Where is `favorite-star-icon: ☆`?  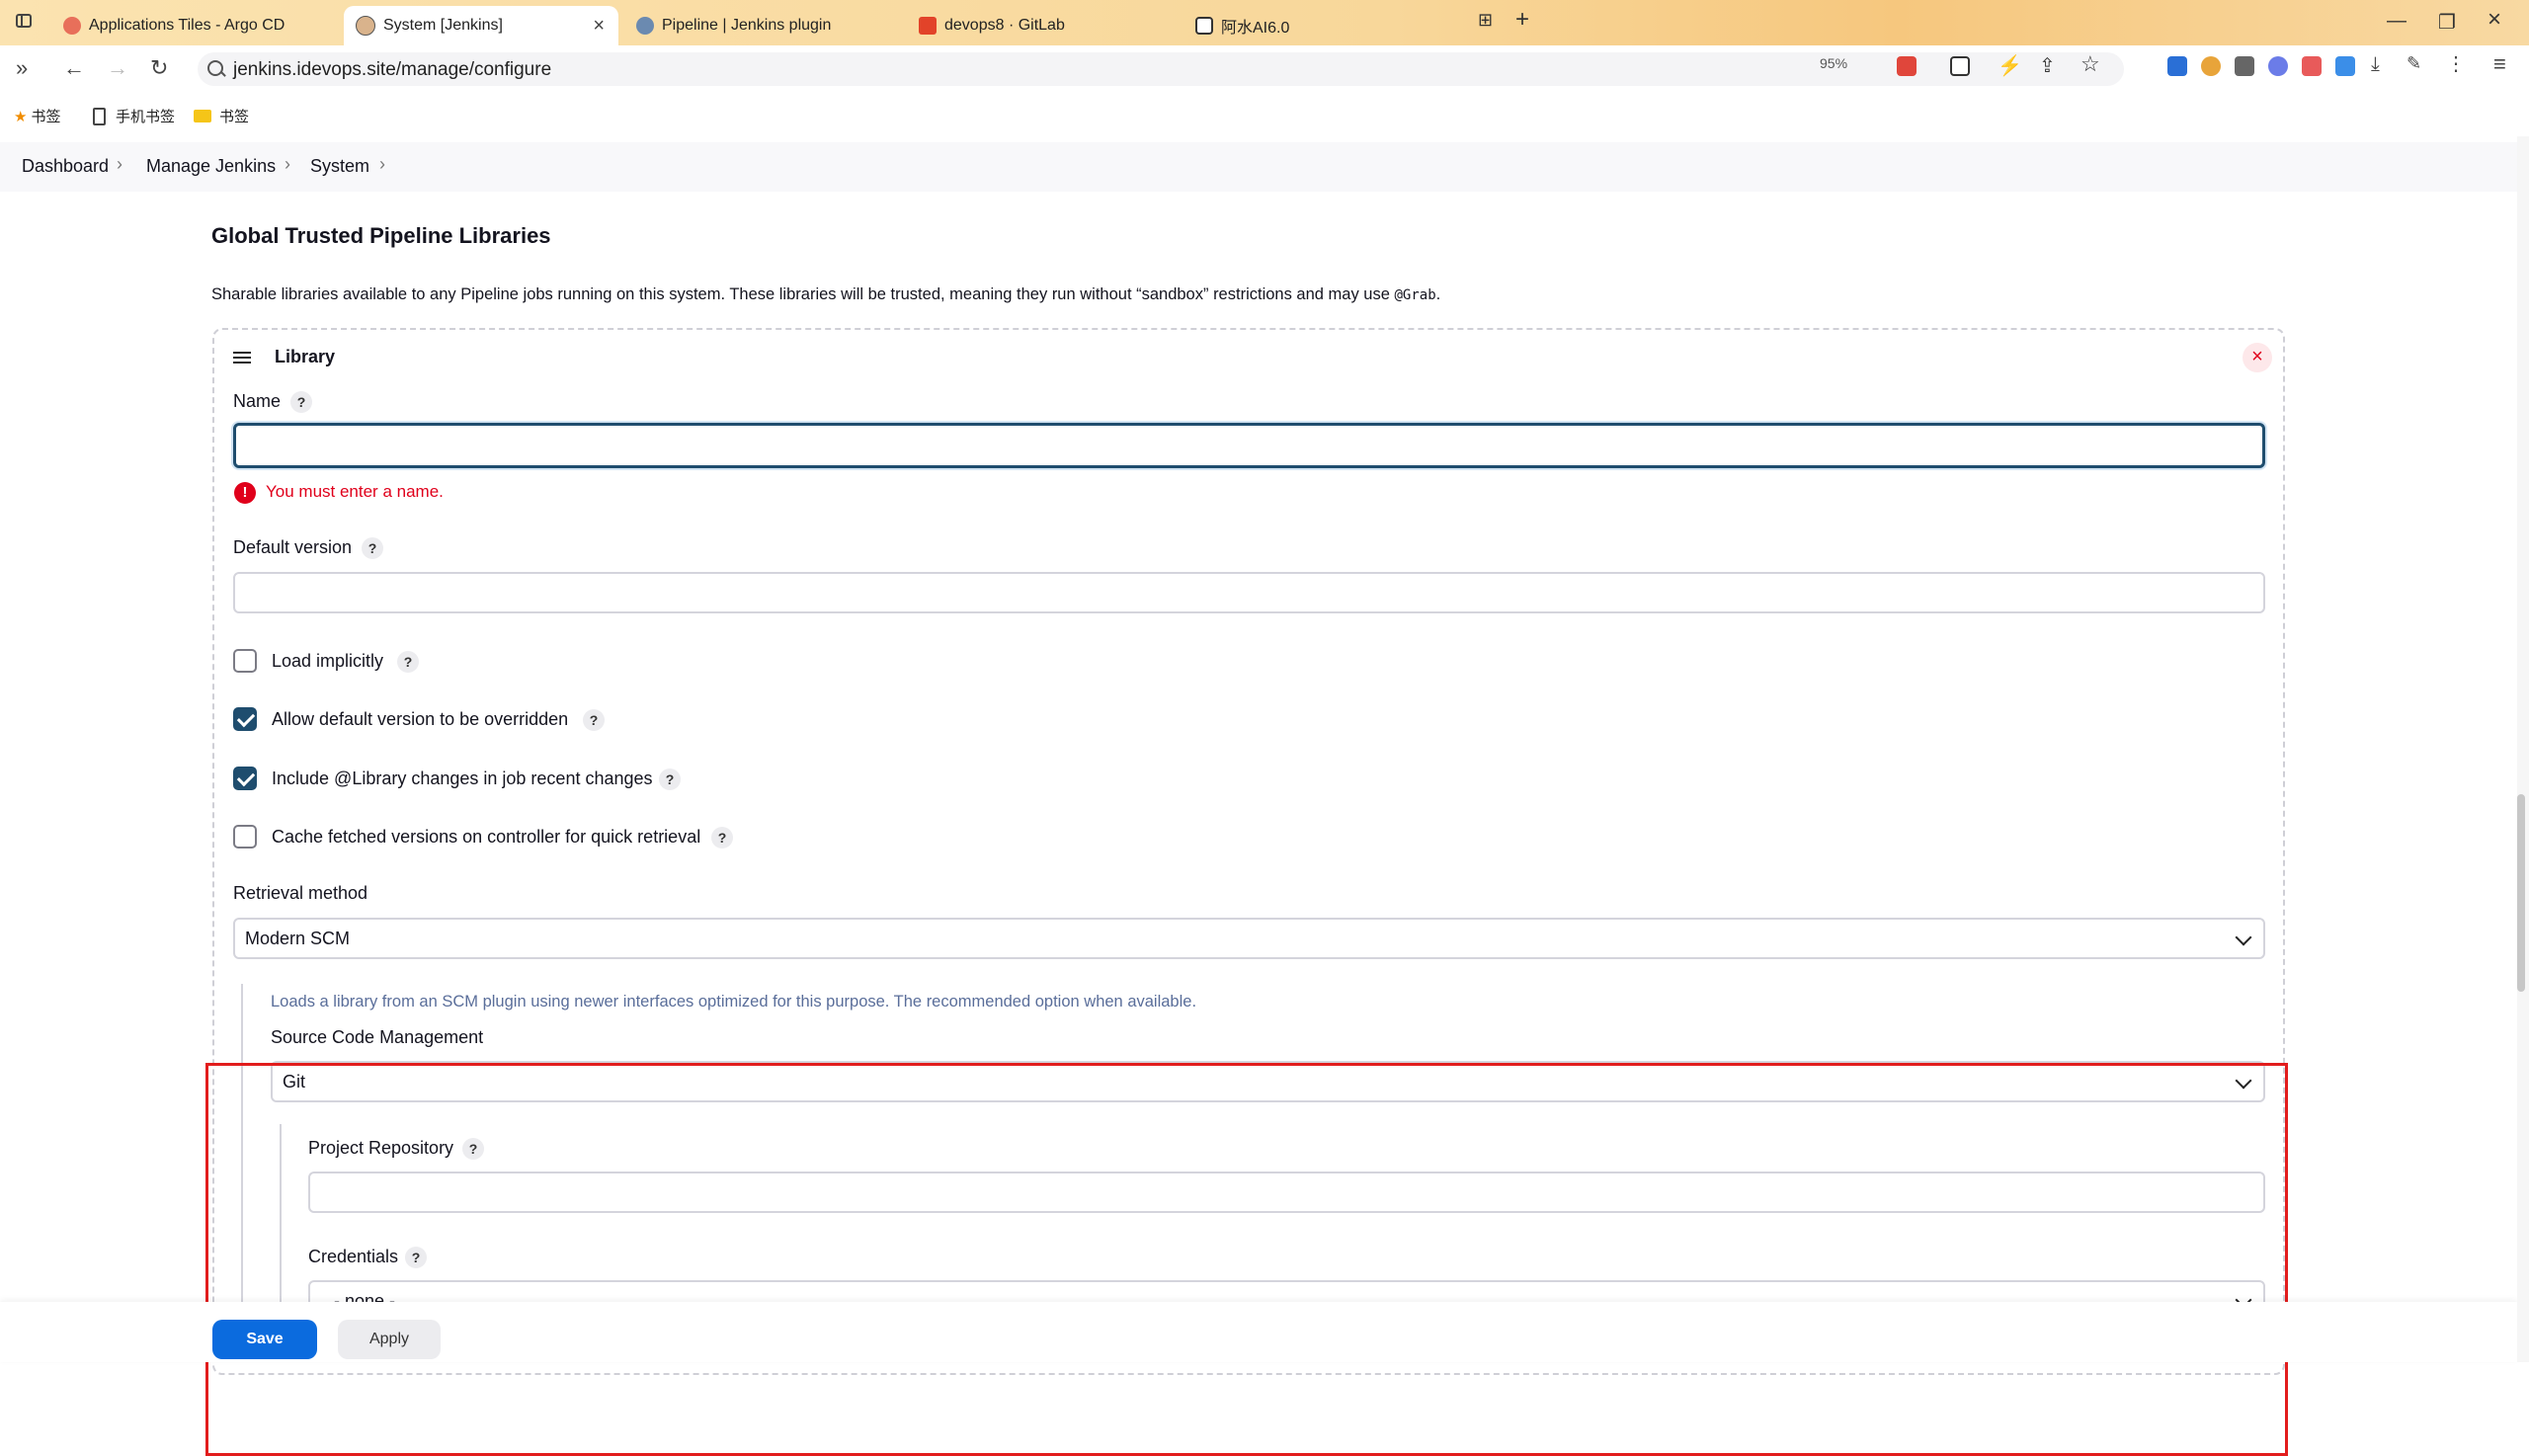 favorite-star-icon: ☆ is located at coordinates (2090, 63).